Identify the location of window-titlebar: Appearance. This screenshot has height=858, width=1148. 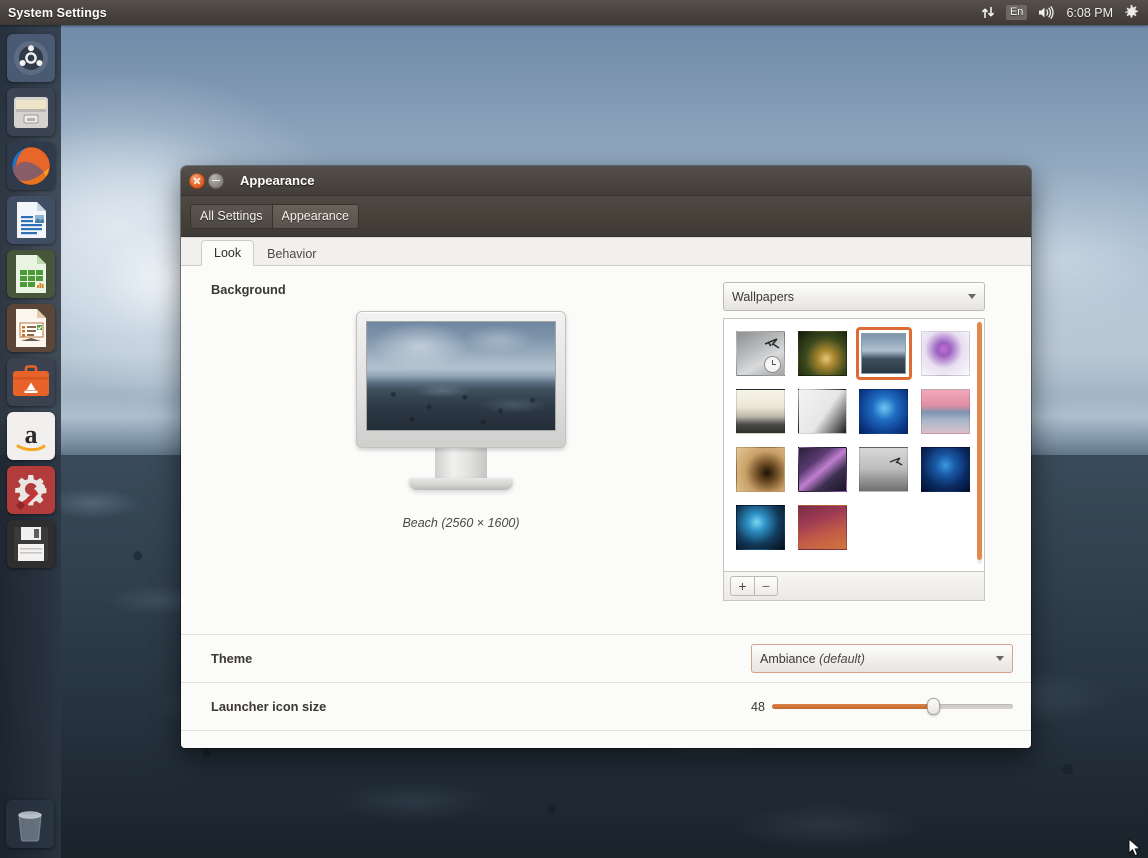
(606, 181).